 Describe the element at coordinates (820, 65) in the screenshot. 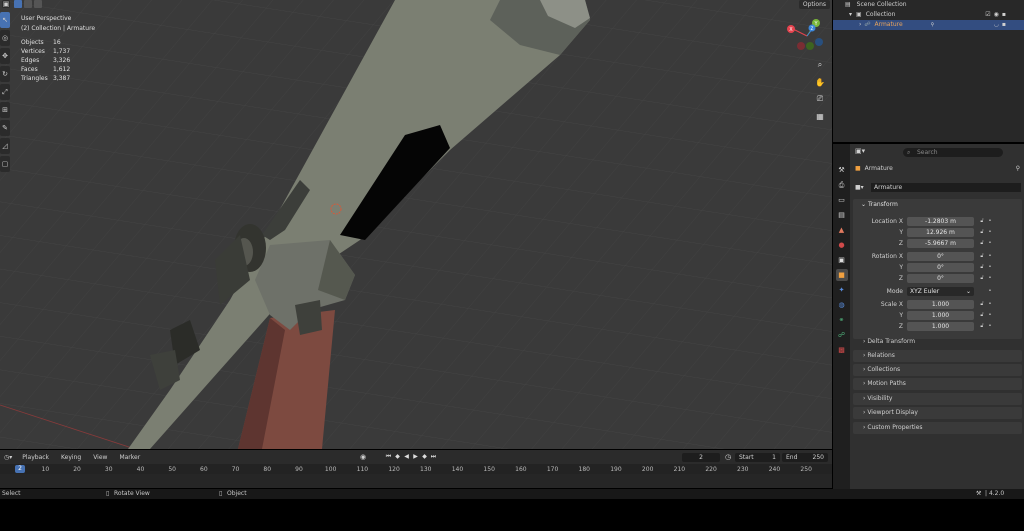

I see `zoom-icon: ⌕` at that location.